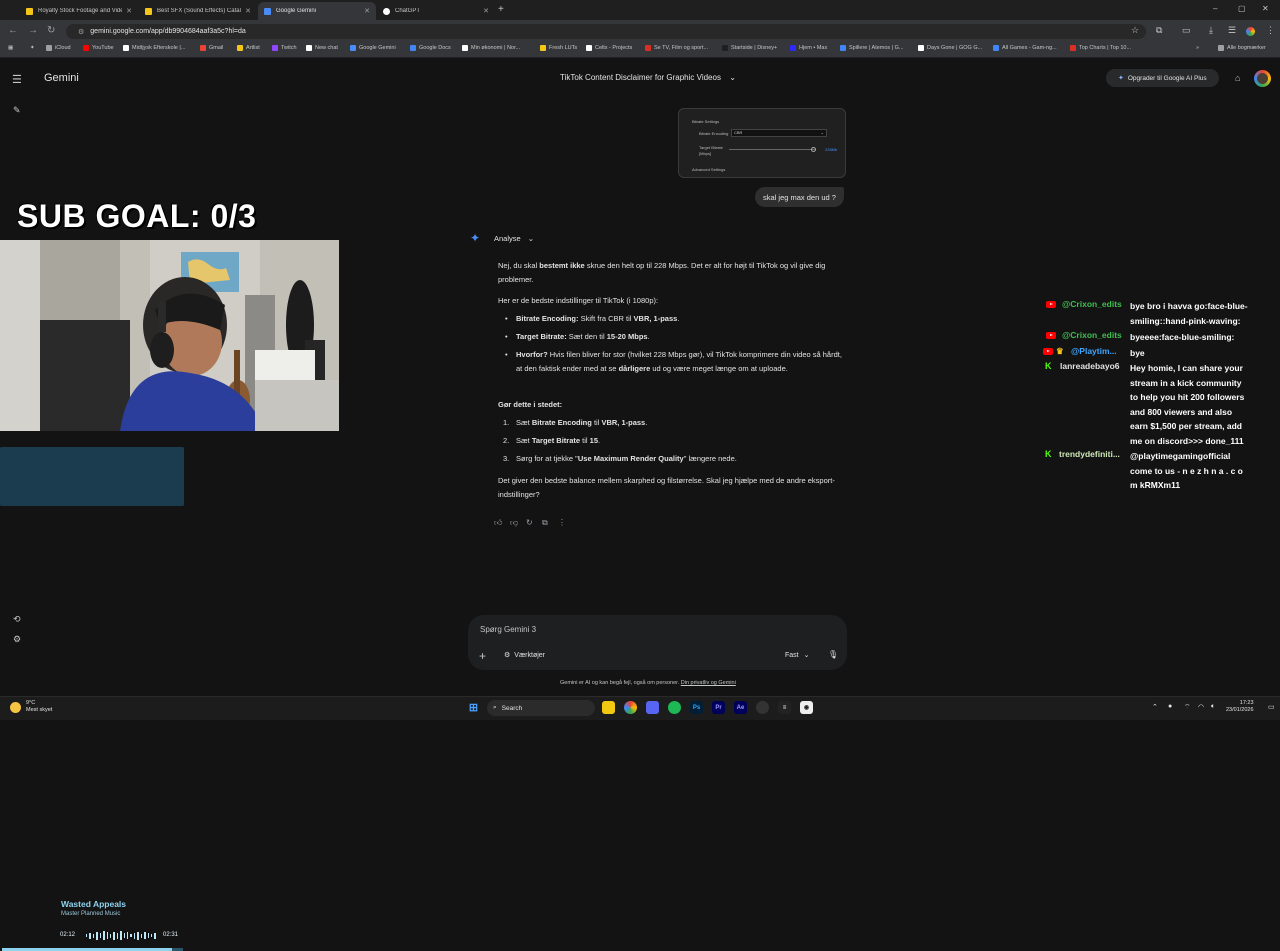 The height and width of the screenshot is (951, 1280). What do you see at coordinates (1232, 30) in the screenshot?
I see `tab-search-icon: ☰` at bounding box center [1232, 30].